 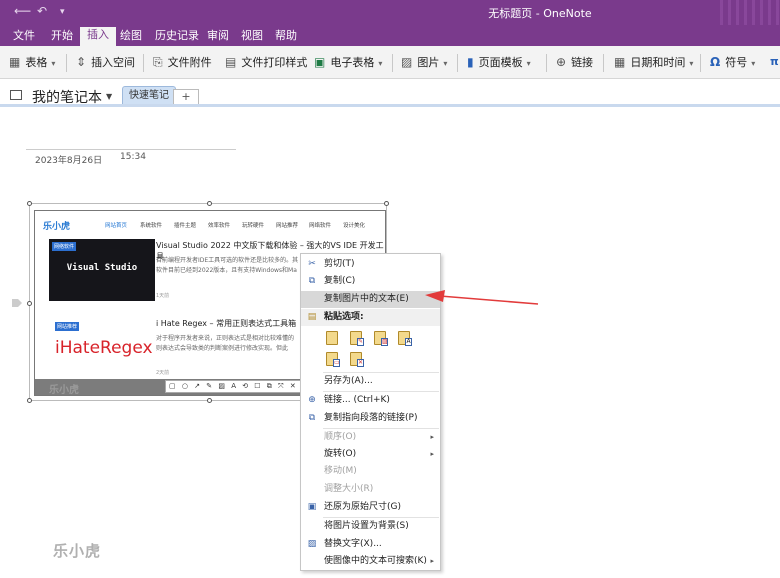 I want to click on watermark: 乐小虎, so click(x=77, y=551).